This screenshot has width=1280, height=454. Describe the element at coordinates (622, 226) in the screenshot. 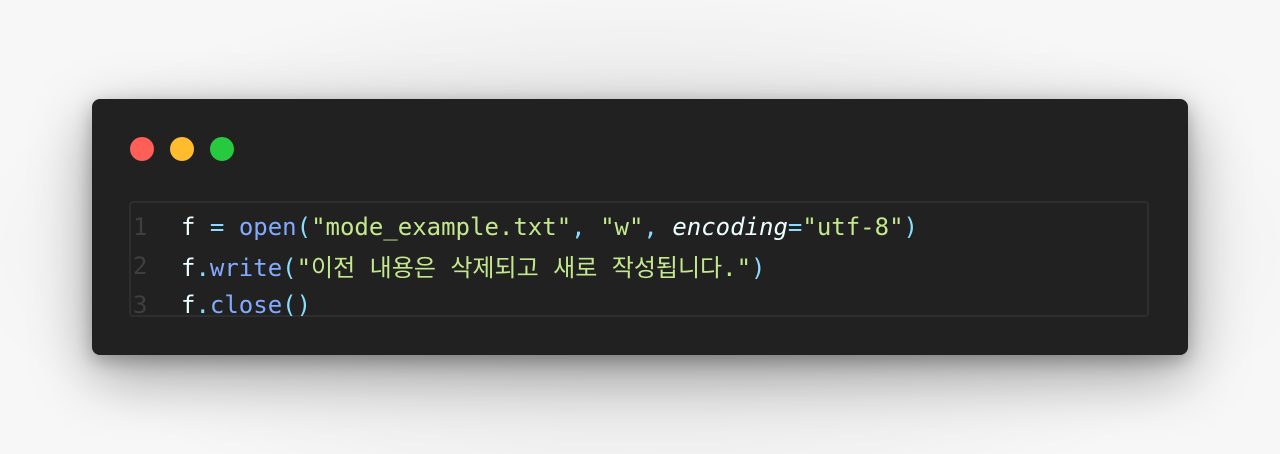

I see `token-str: "w"` at that location.